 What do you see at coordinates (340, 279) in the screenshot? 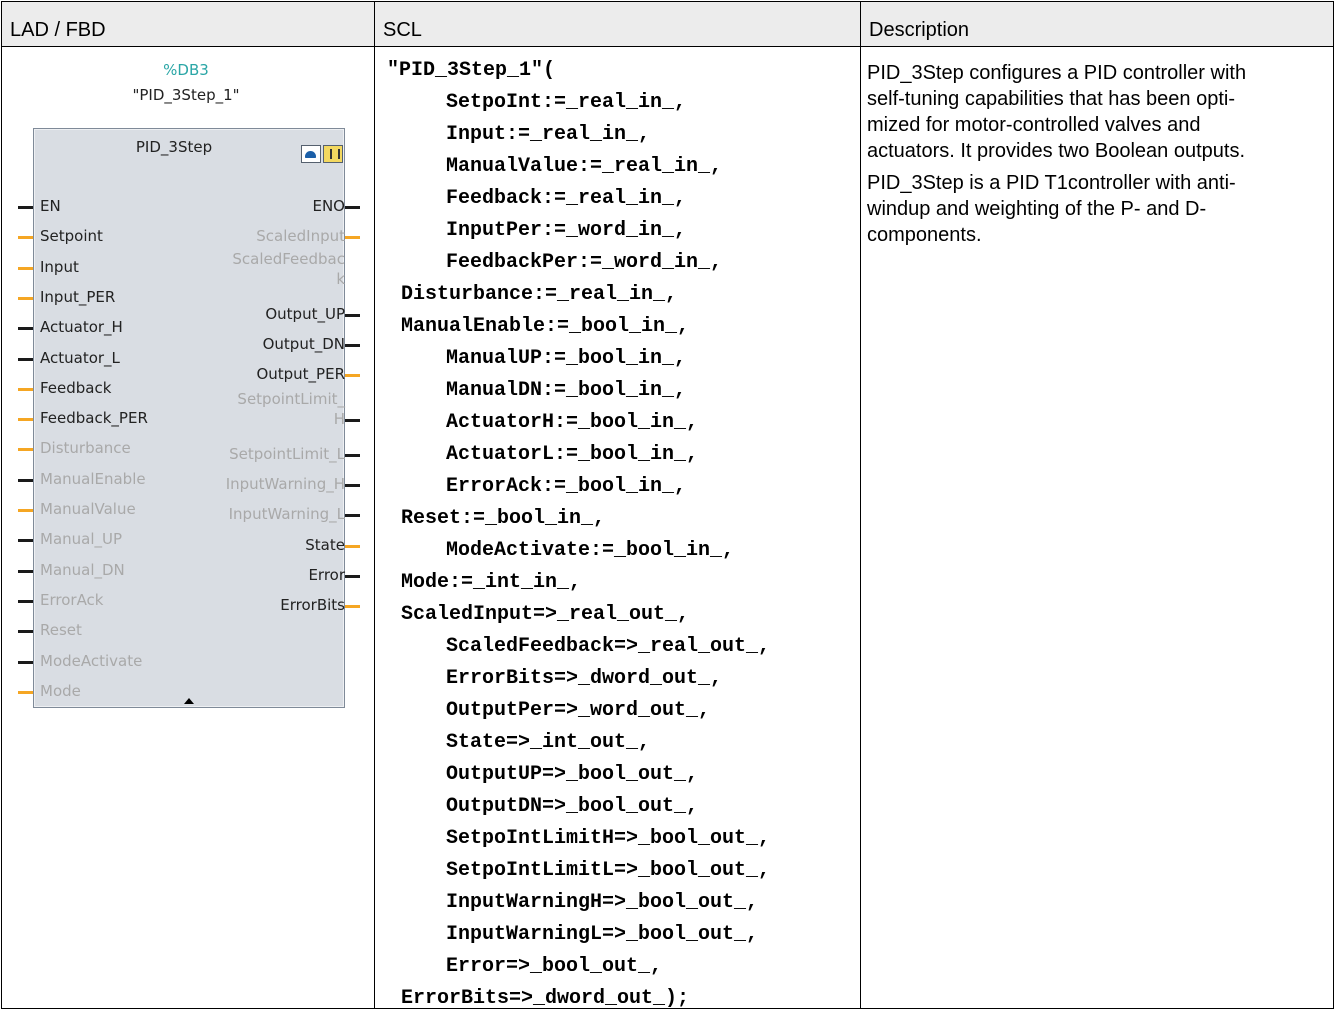
I see `output-pin-label: k` at bounding box center [340, 279].